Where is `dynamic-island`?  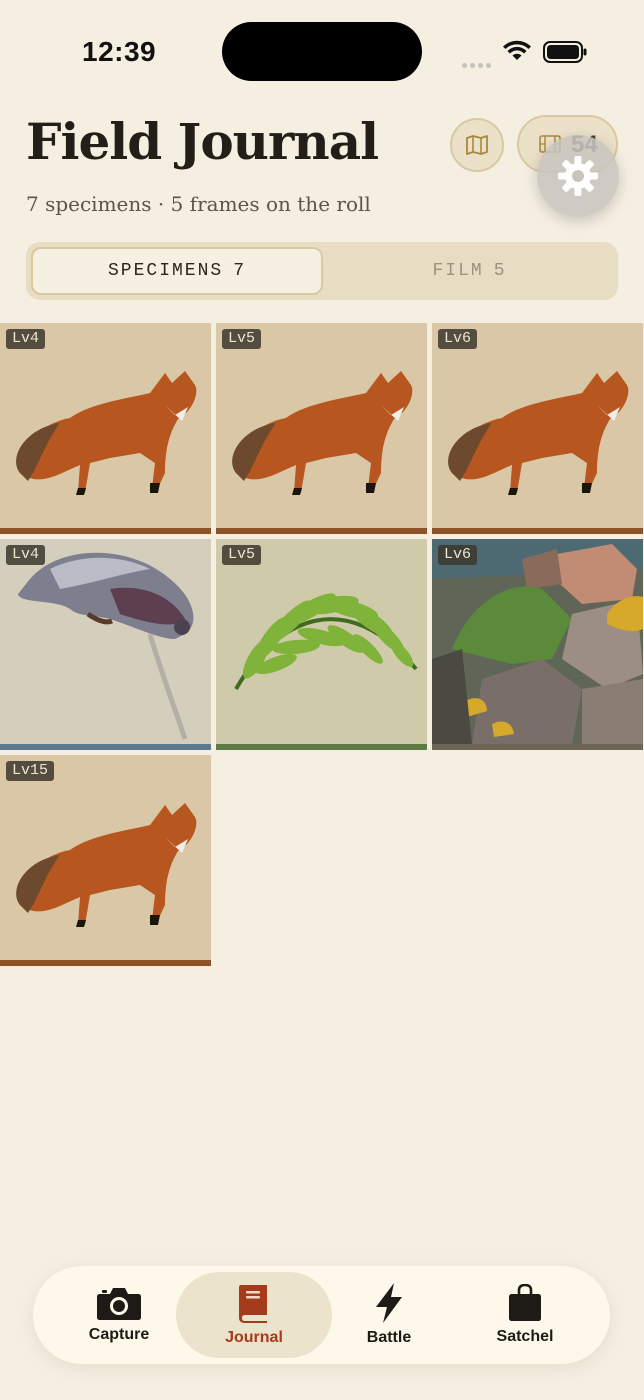 dynamic-island is located at coordinates (322, 51).